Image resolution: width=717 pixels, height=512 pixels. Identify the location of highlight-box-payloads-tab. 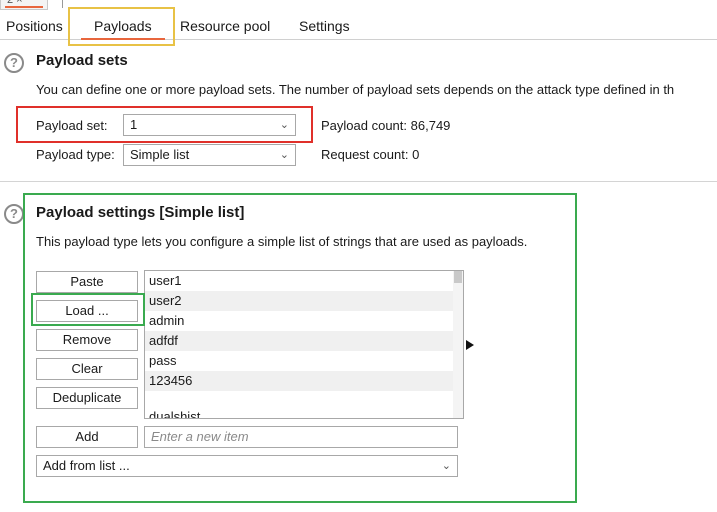
(121, 26).